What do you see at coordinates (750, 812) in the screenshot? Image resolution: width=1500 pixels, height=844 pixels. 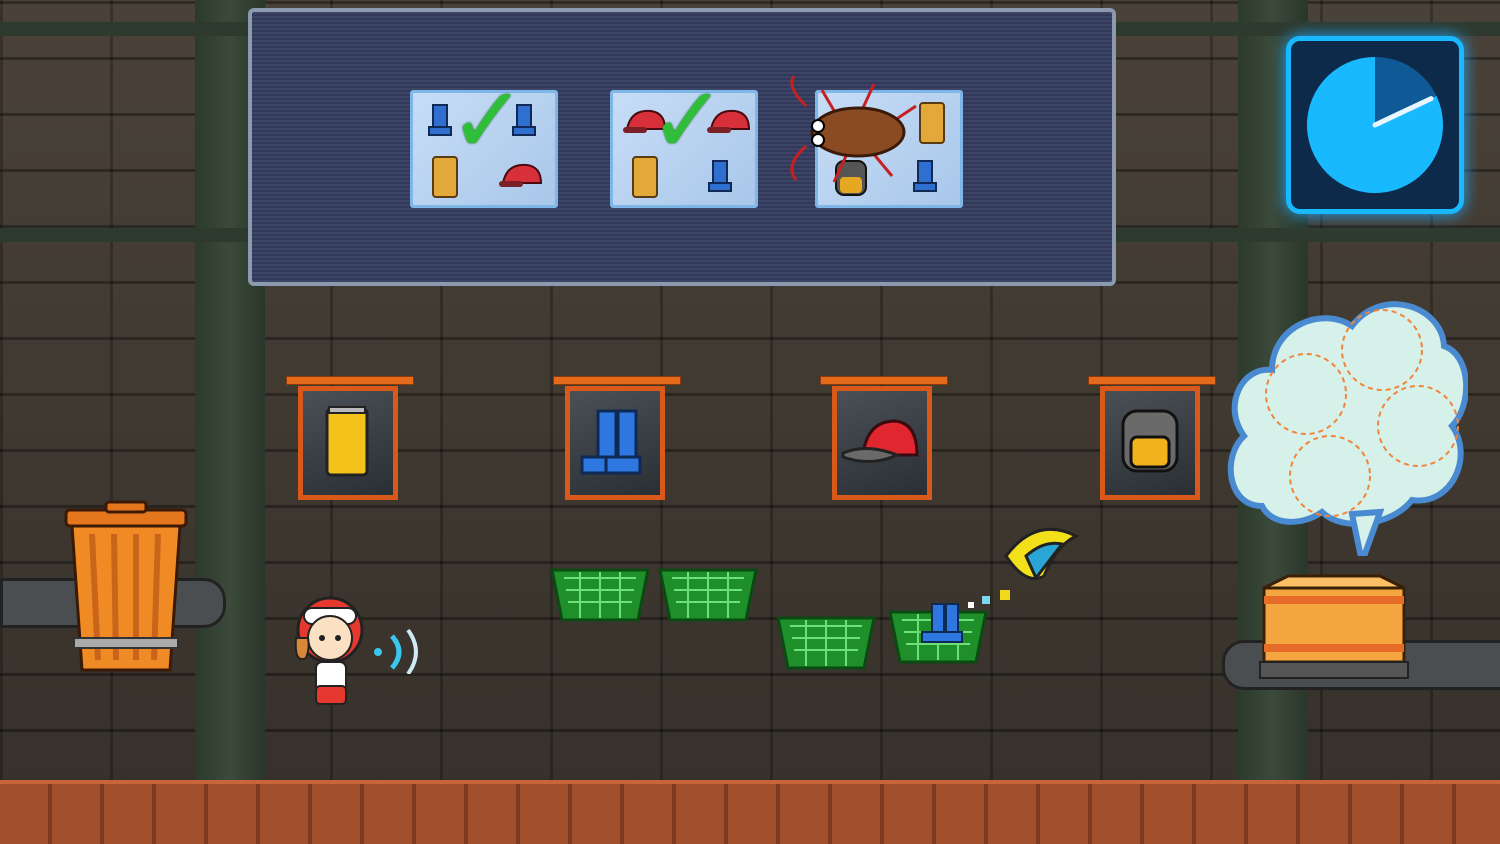 I see `brick-floor` at bounding box center [750, 812].